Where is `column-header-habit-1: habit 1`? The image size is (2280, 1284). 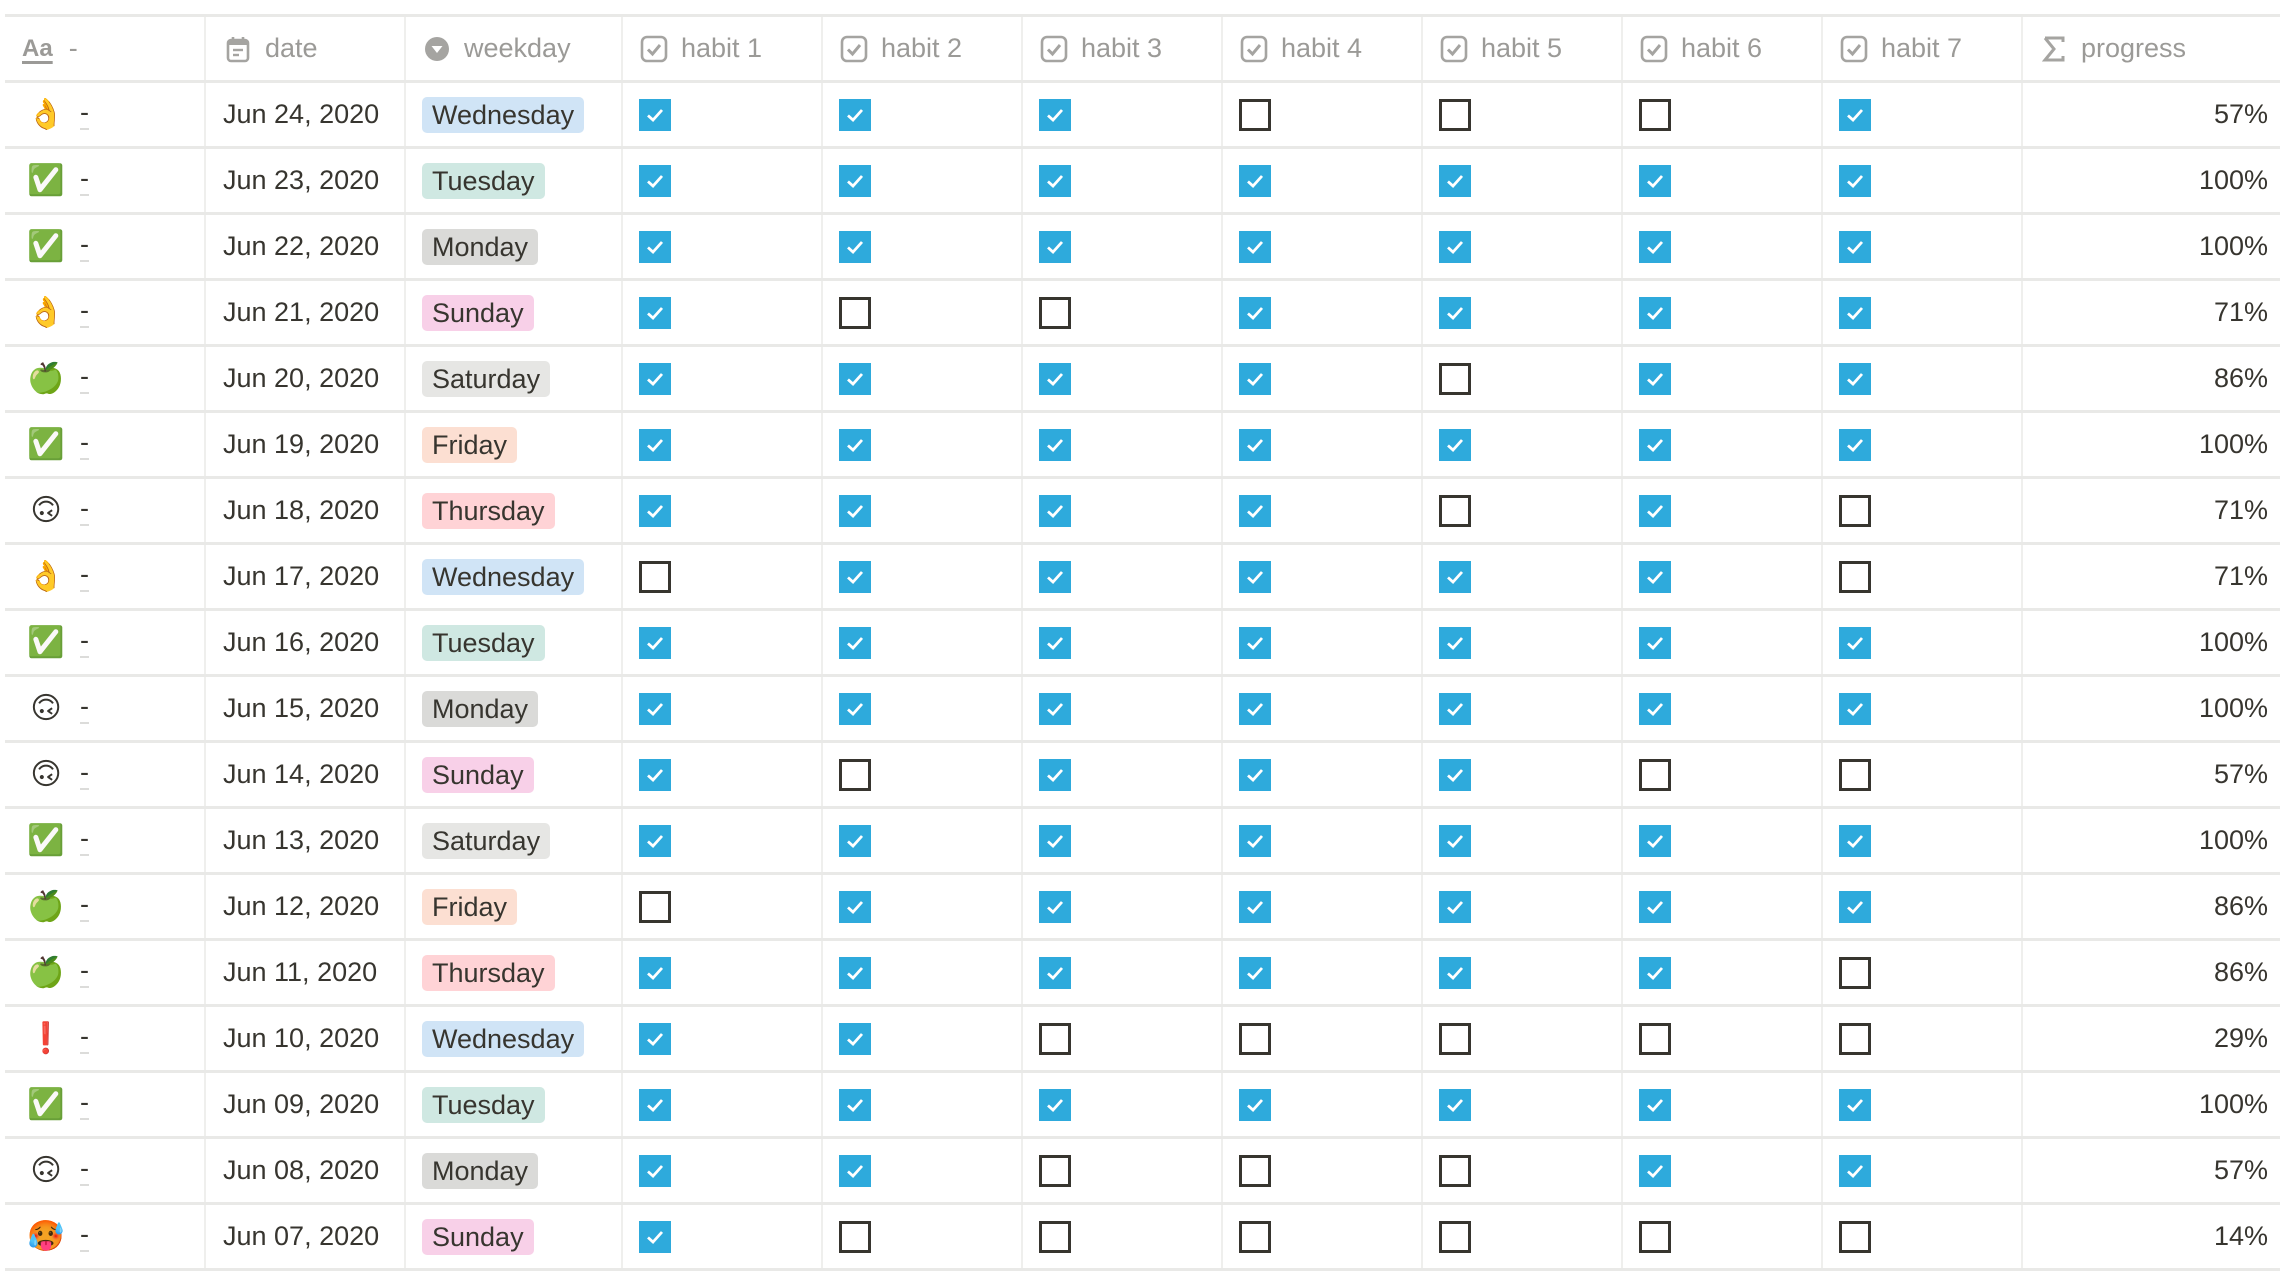 column-header-habit-1: habit 1 is located at coordinates (723, 48).